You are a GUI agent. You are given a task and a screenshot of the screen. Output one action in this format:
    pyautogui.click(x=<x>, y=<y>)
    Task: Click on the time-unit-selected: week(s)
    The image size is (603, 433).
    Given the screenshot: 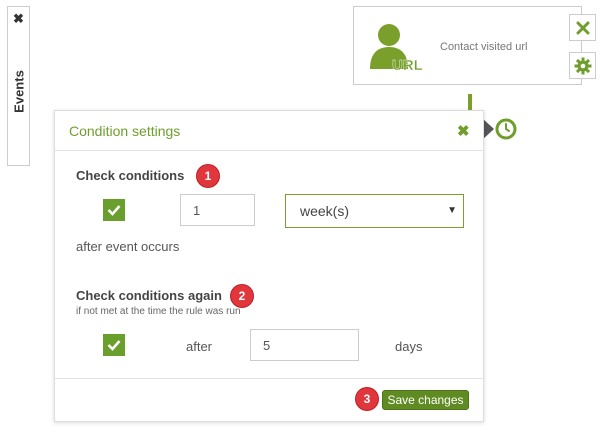 What is the action you would take?
    pyautogui.click(x=325, y=211)
    